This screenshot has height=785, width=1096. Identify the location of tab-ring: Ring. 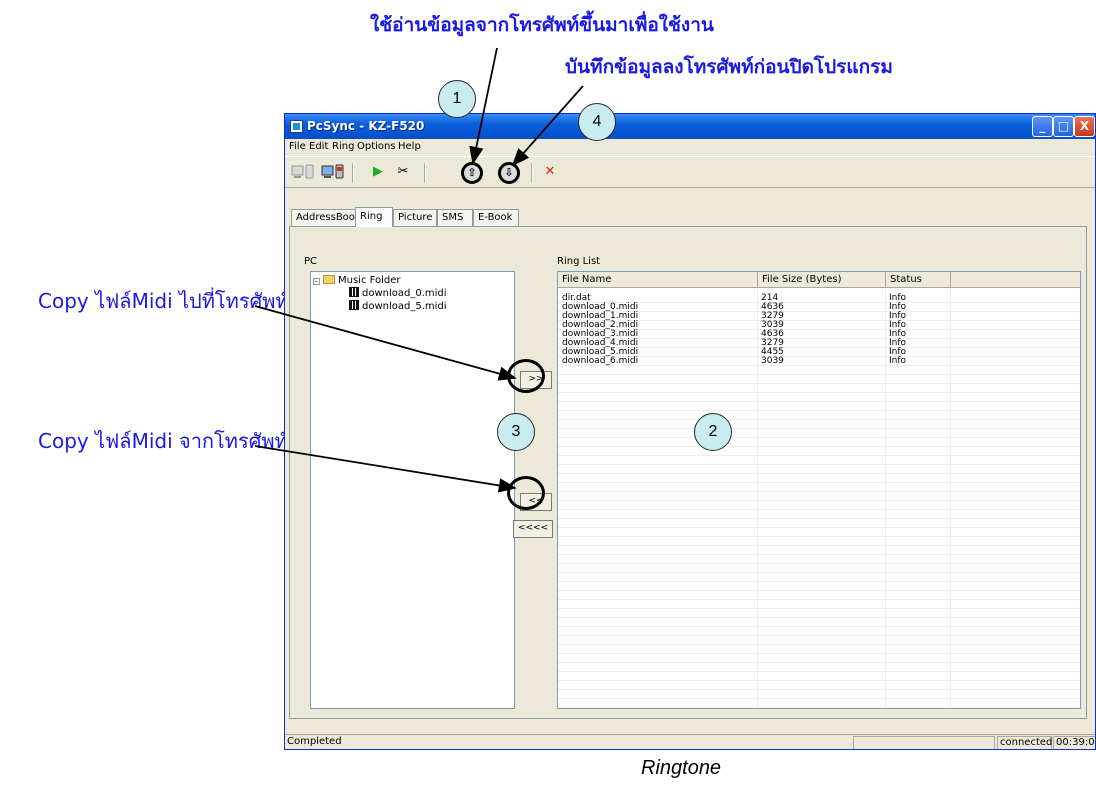
(374, 217).